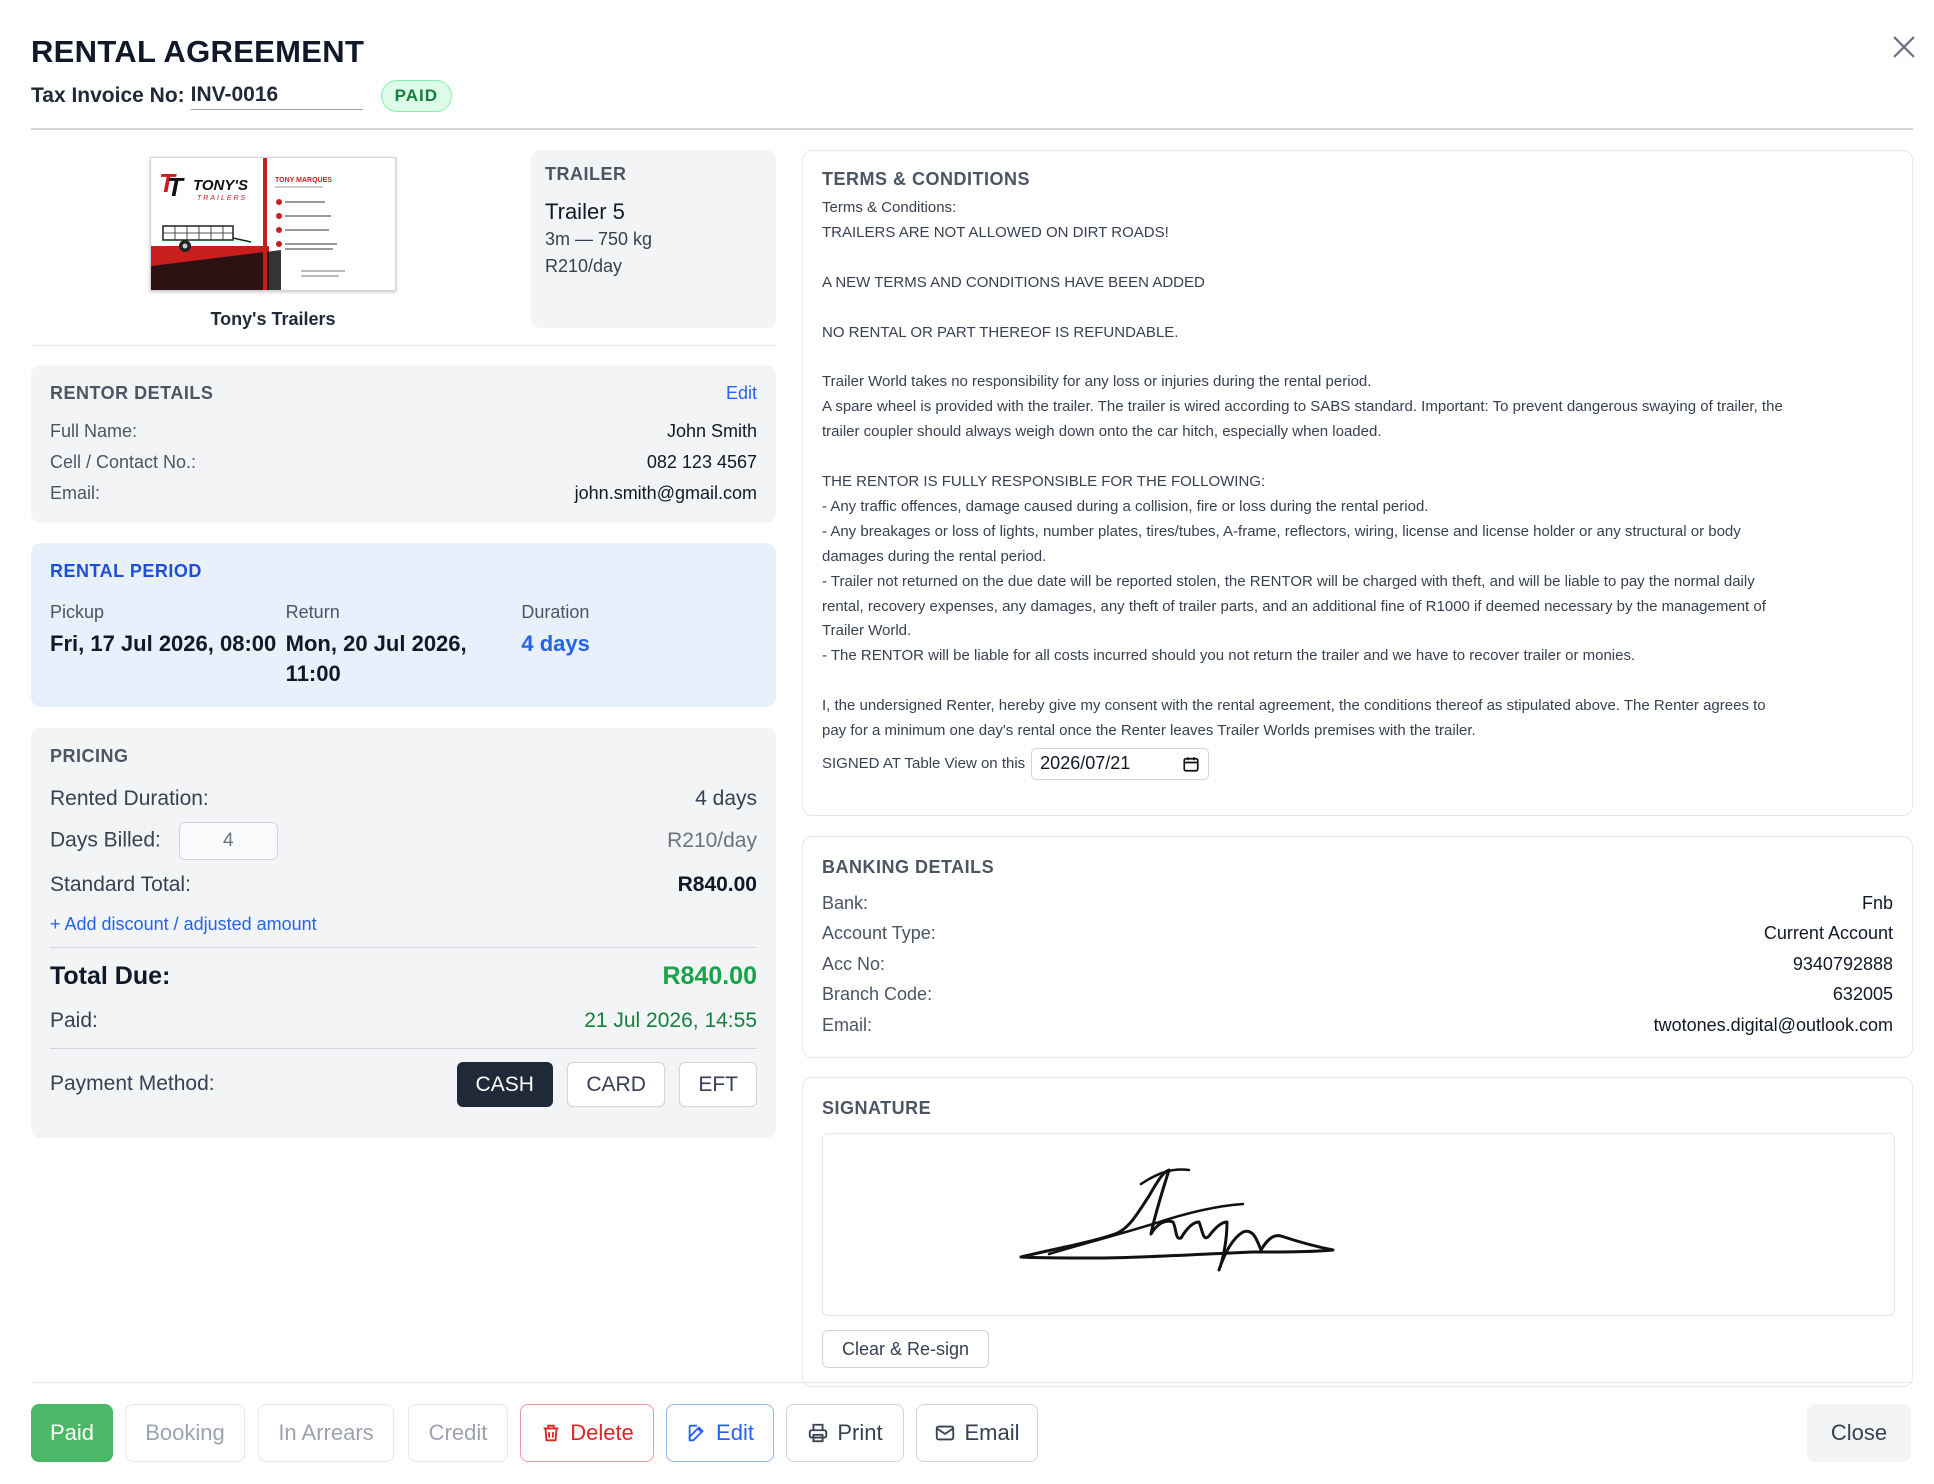 This screenshot has width=1934, height=1484. I want to click on return-value-line1: Mon, 20 Jul 2026,, so click(376, 643).